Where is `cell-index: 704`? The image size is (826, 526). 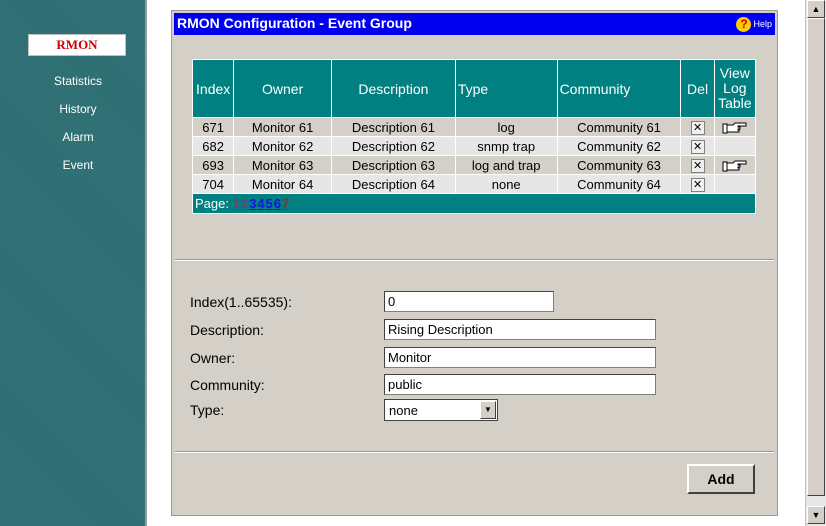
cell-index: 704 is located at coordinates (213, 184).